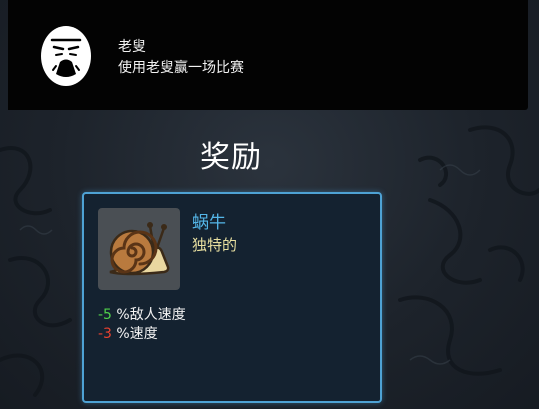 The image size is (539, 409). Describe the element at coordinates (231, 157) in the screenshot. I see `reward-title: 奖励` at that location.